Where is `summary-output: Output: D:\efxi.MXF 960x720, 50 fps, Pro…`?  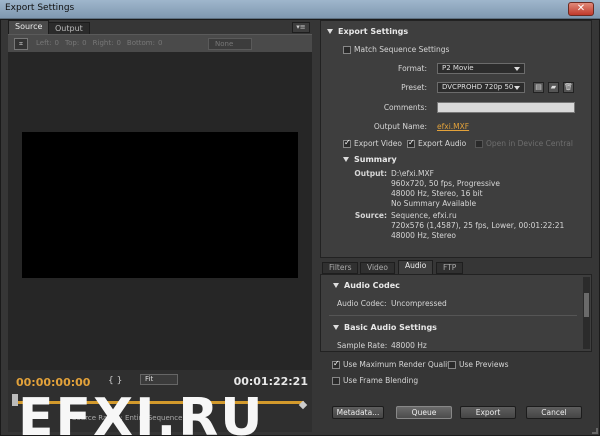 summary-output: Output: D:\efxi.MXF 960x720, 50 fps, Pro… is located at coordinates (466, 189).